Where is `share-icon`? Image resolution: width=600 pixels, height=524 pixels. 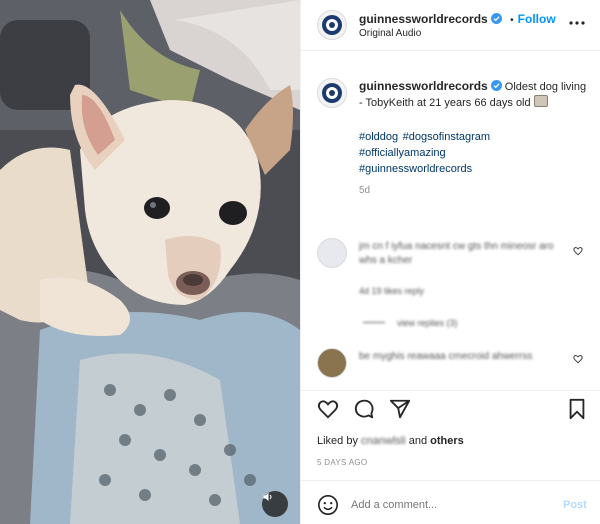 share-icon is located at coordinates (400, 409).